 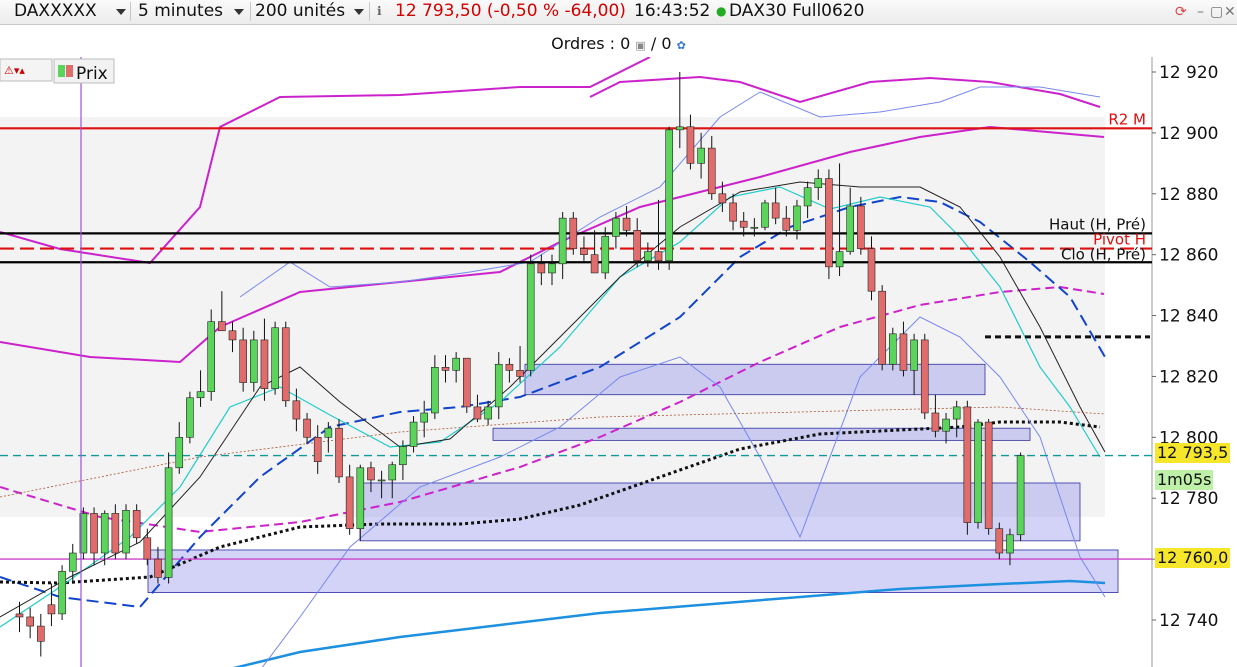 What do you see at coordinates (1188, 621) in the screenshot?
I see `tick-label: 12 740` at bounding box center [1188, 621].